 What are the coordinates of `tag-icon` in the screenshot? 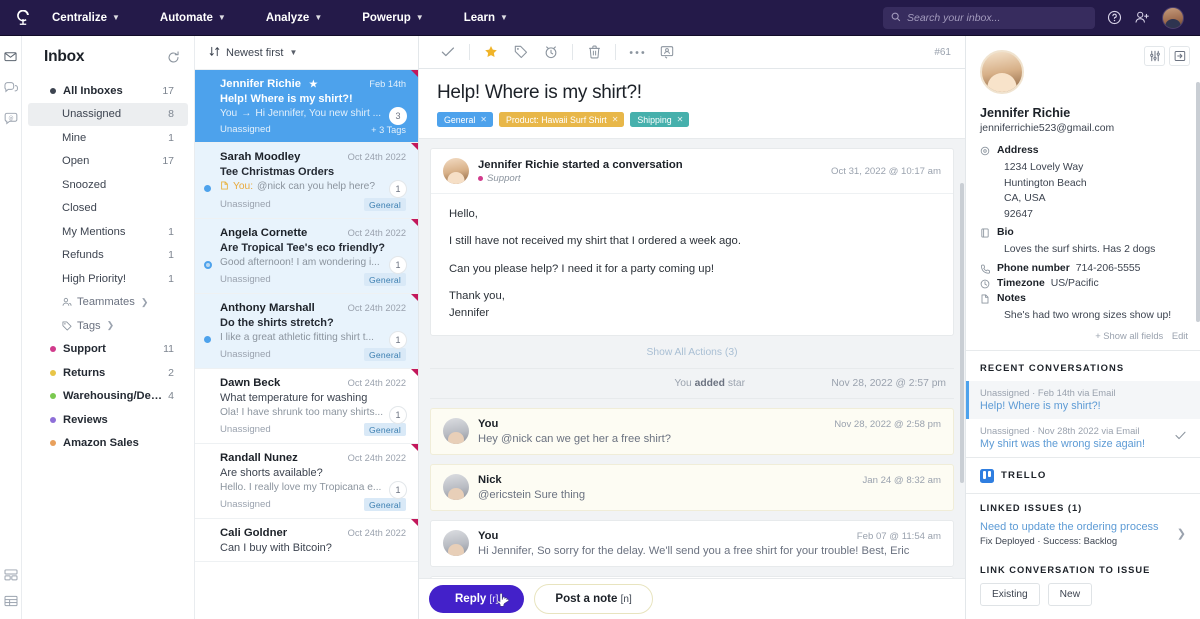 It's located at (521, 52).